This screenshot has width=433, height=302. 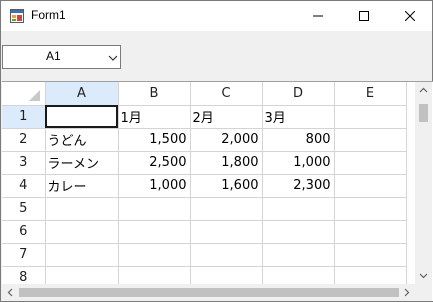 I want to click on row-header: 1, so click(x=24, y=117).